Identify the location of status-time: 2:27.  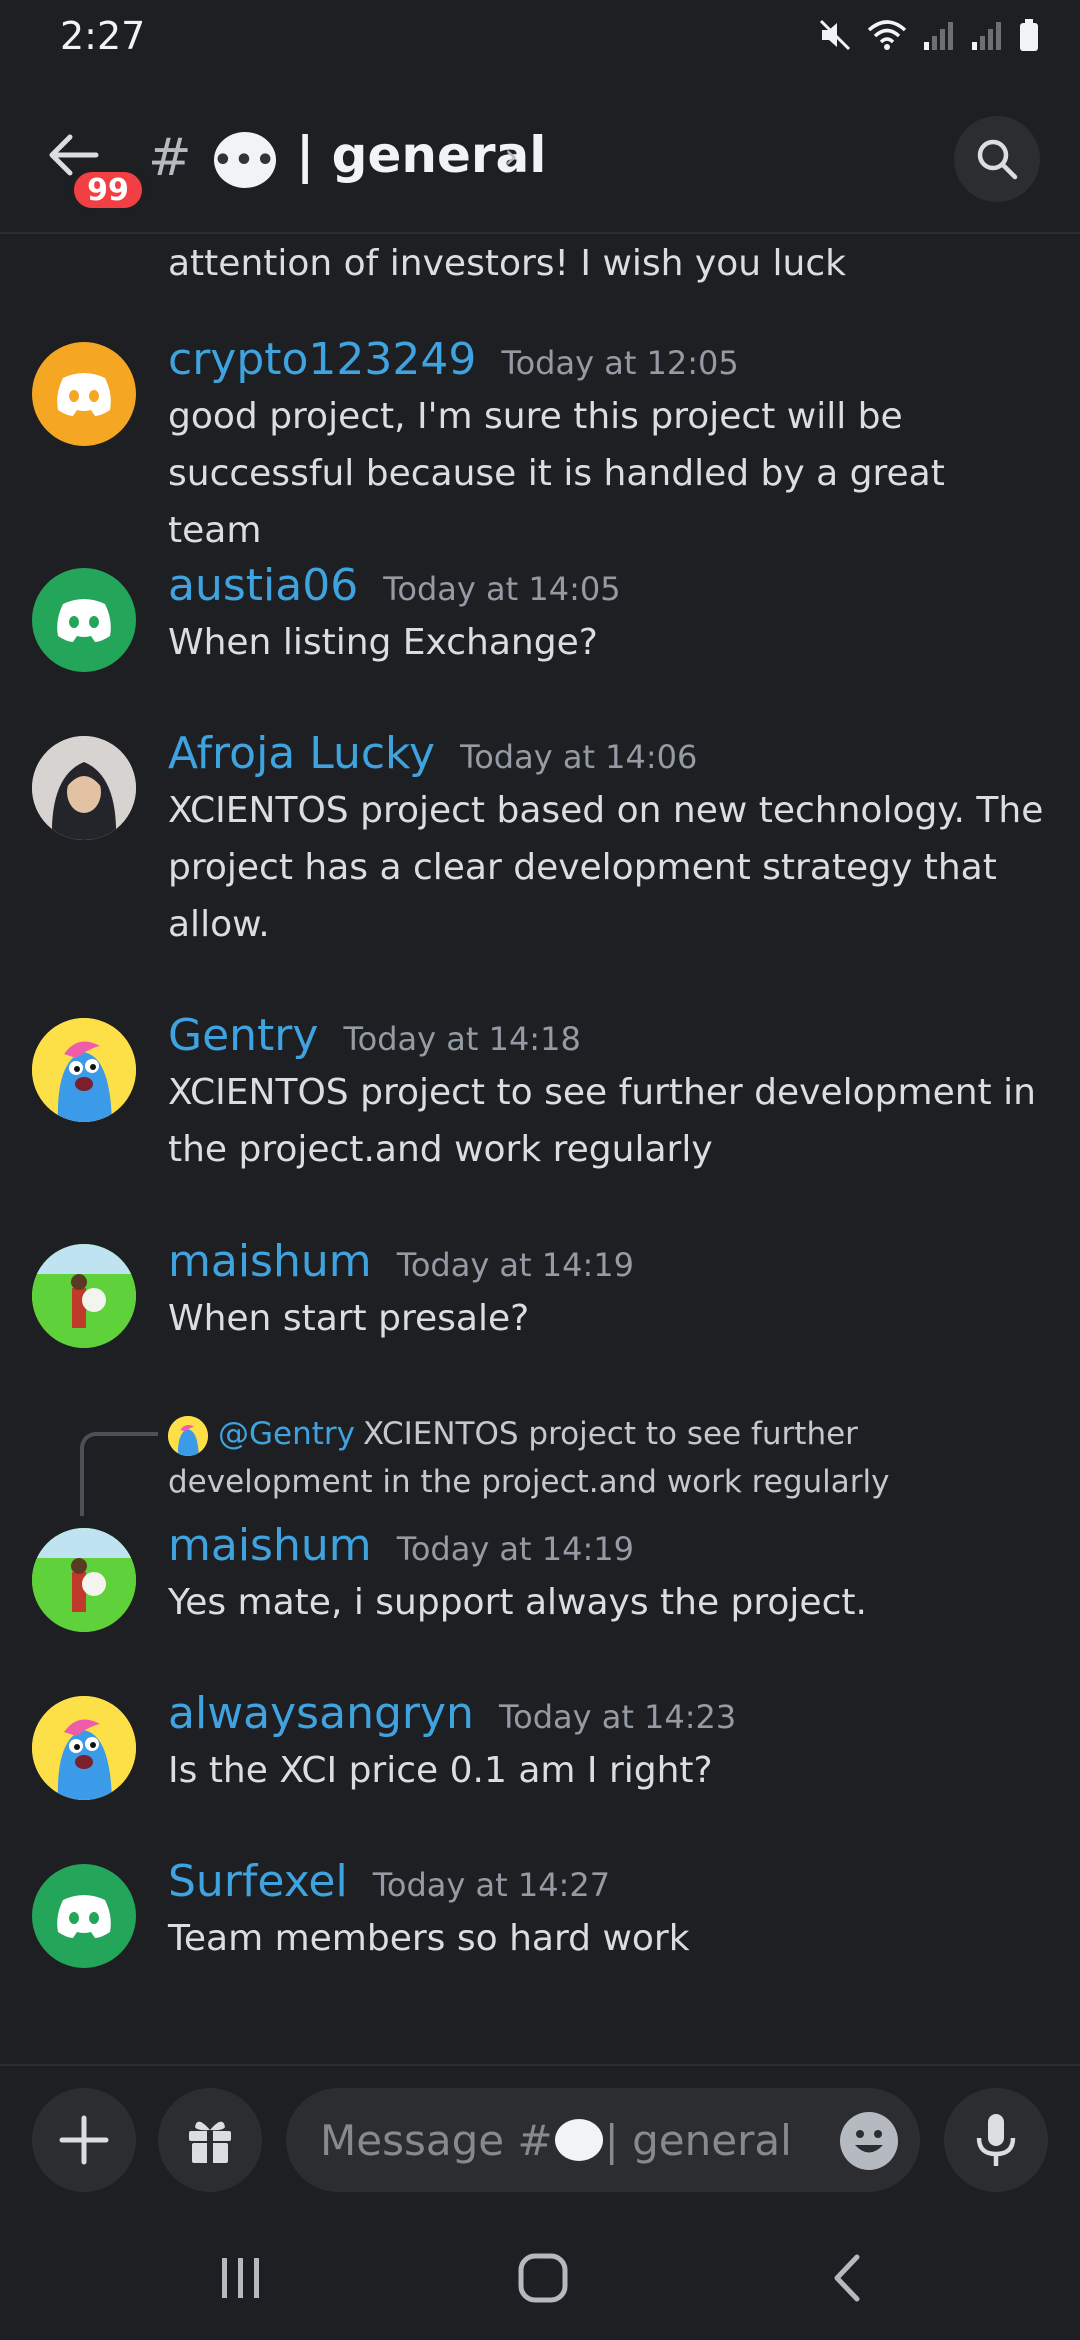
(103, 36).